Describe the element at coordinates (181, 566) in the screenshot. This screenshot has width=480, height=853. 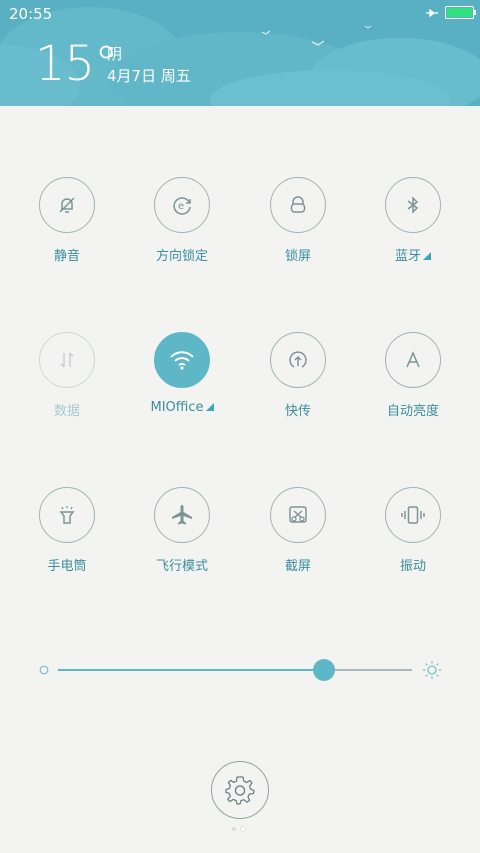
I see `toggle-label: 飞行模式` at that location.